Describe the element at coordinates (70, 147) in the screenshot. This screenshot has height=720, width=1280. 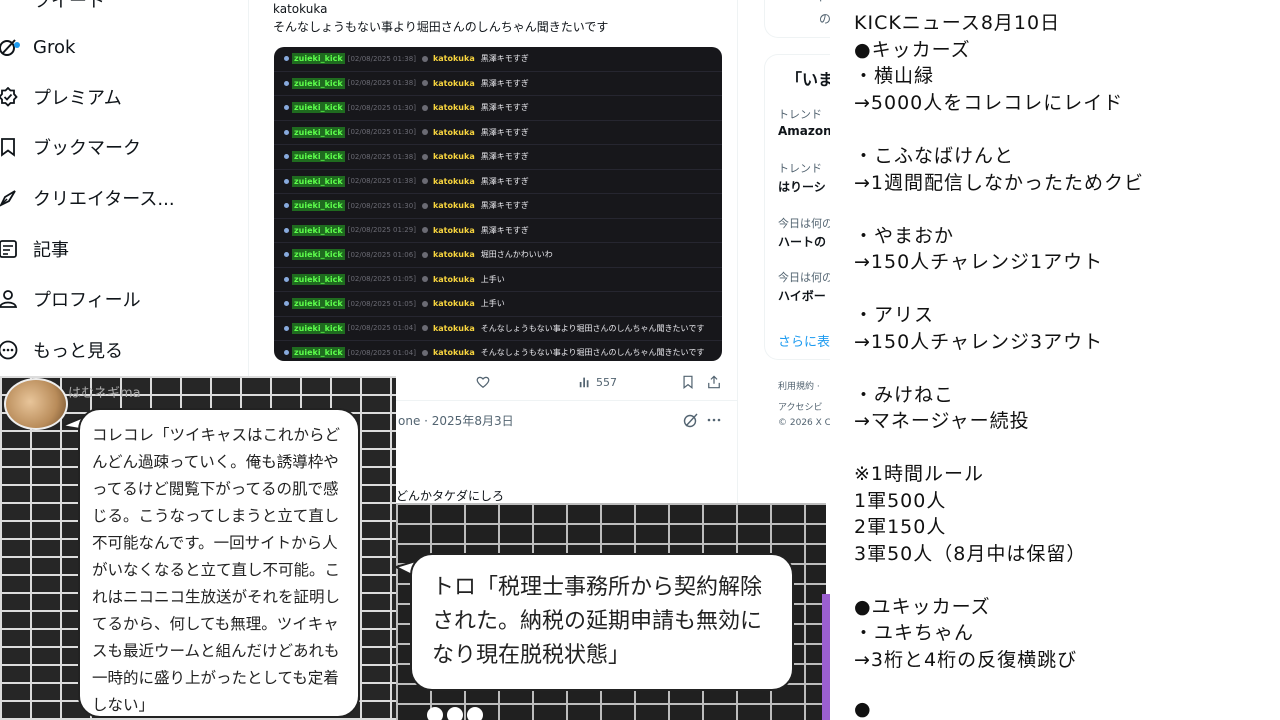
I see `sidebar-item-bookmarks: ブックマーク` at that location.